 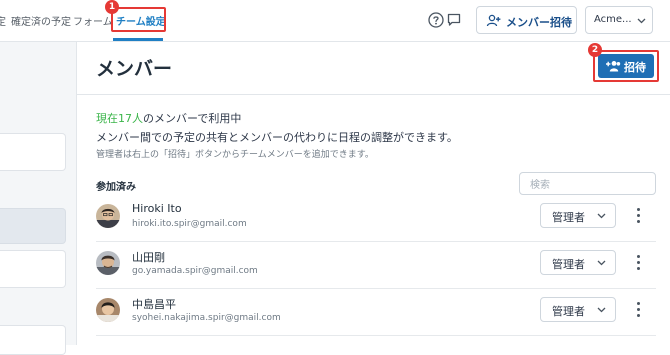 I want to click on annotation-badge-1: 1, so click(x=112, y=7).